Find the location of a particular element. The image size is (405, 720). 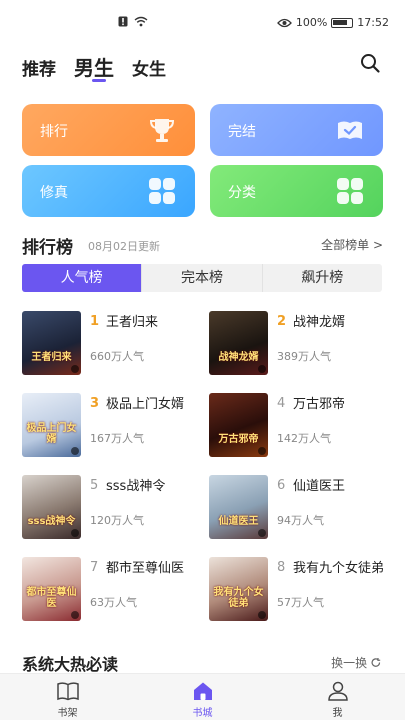

book-popularity: 94万人气 is located at coordinates (300, 520).